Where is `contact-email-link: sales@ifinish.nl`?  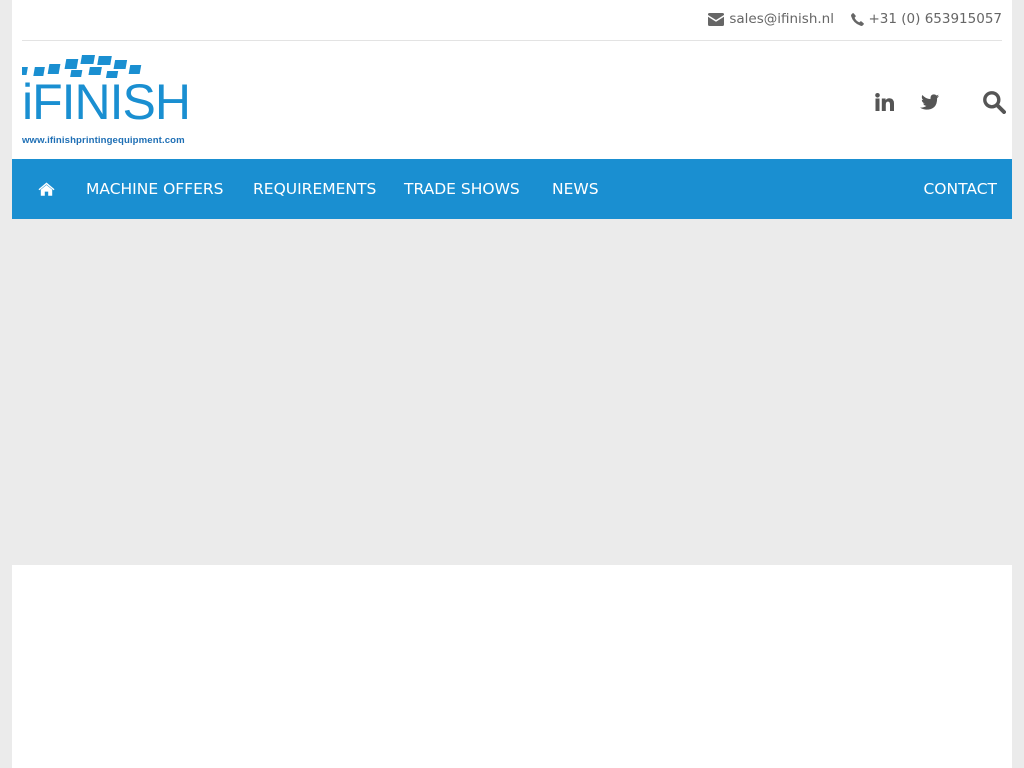
contact-email-link: sales@ifinish.nl is located at coordinates (771, 19).